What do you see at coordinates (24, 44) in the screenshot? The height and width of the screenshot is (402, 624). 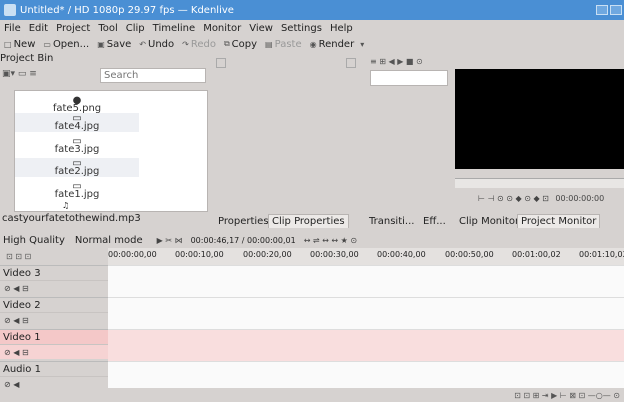 I see `new-label: New` at bounding box center [24, 44].